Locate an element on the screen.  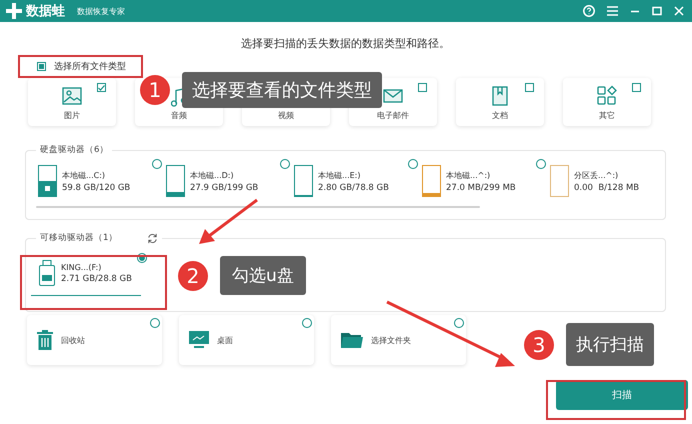
drive-size: 27.9 GB/199 GB is located at coordinates (224, 187).